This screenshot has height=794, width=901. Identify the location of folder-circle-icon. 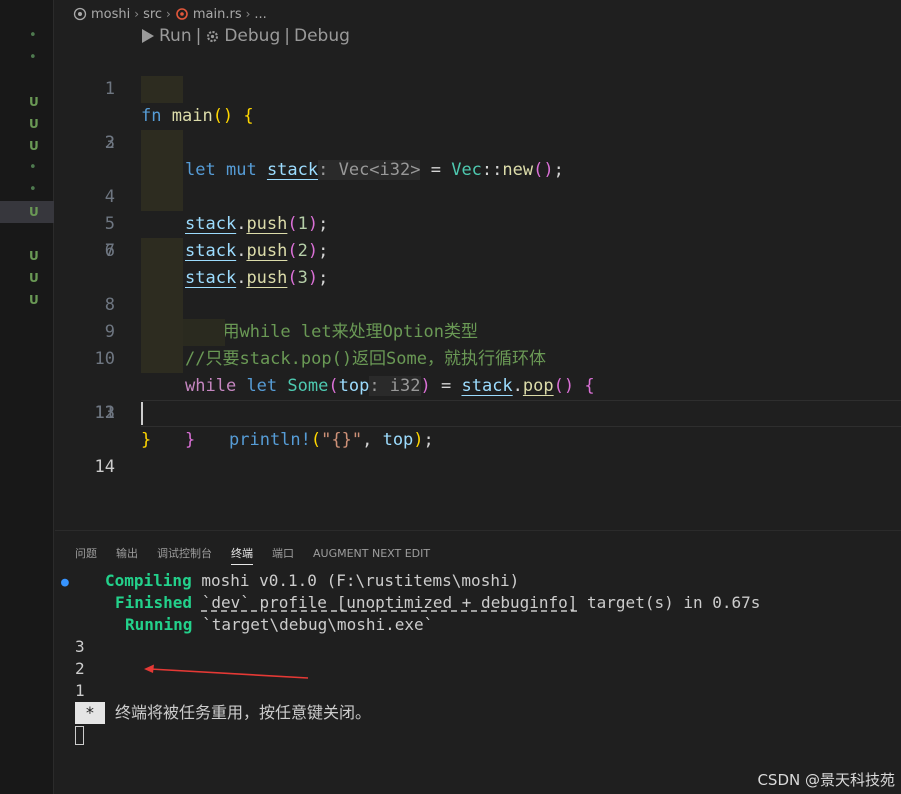
(80, 14).